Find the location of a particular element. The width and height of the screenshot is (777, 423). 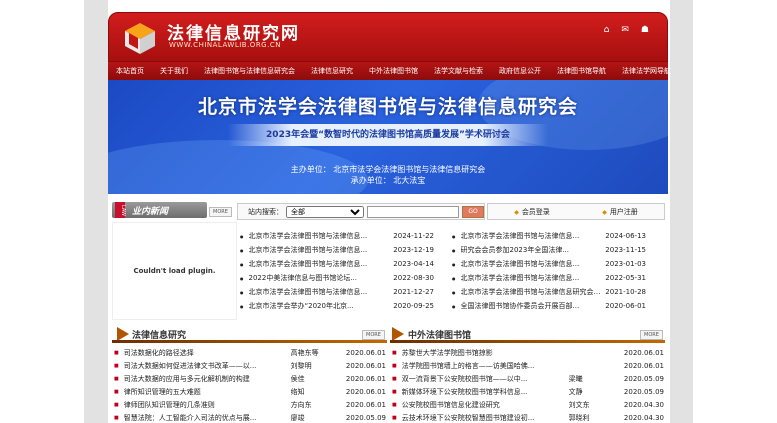

banner-organizer: 主办单位： 北京市法学会法律图书馆与法律信息研究会 is located at coordinates (388, 169).